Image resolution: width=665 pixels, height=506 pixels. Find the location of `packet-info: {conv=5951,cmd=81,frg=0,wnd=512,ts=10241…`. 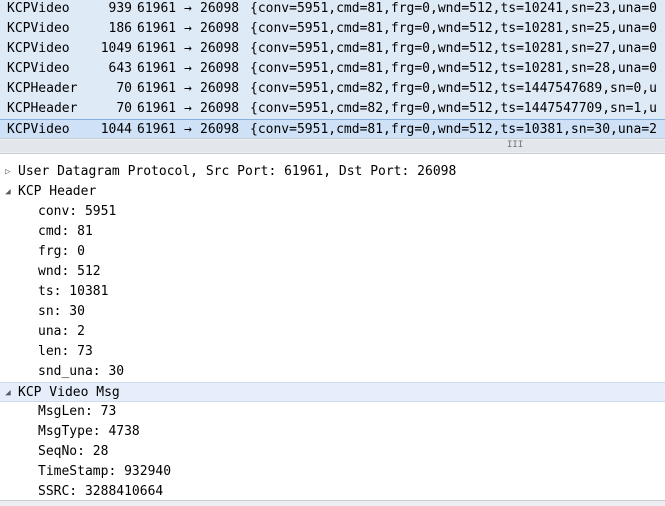

packet-info: {conv=5951,cmd=81,frg=0,wnd=512,ts=10241… is located at coordinates (453, 8).